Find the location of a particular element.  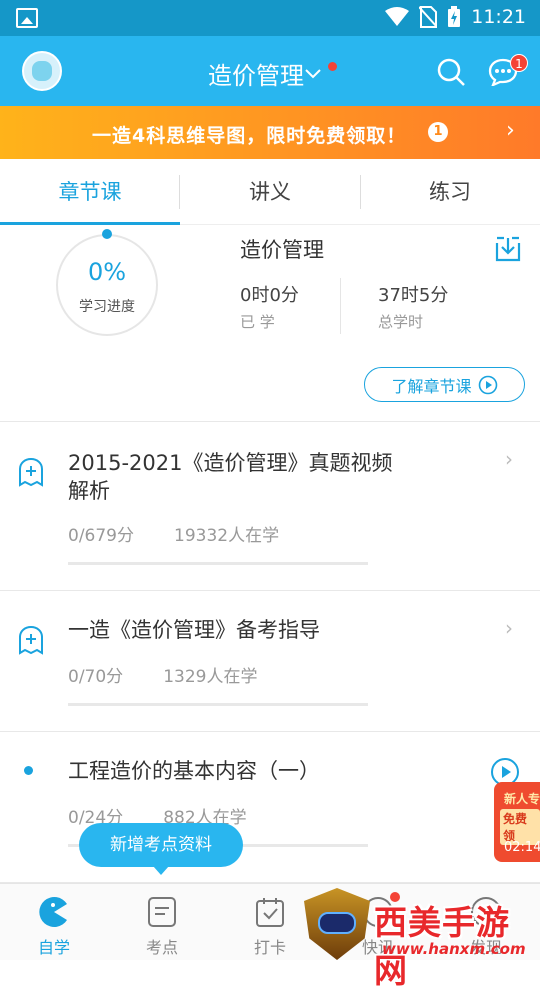

calendar-check-icon is located at coordinates (270, 912).